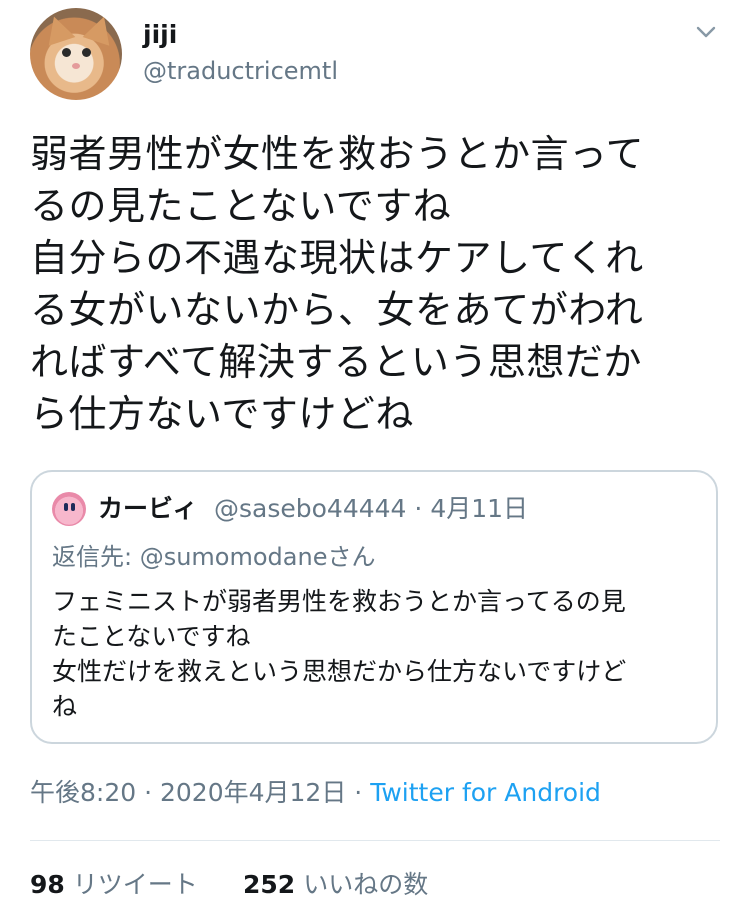 Image resolution: width=750 pixels, height=904 pixels. Describe the element at coordinates (339, 601) in the screenshot. I see `quoted-text-line: フェミニストが弱者男性を救おうとか言ってるの見` at that location.